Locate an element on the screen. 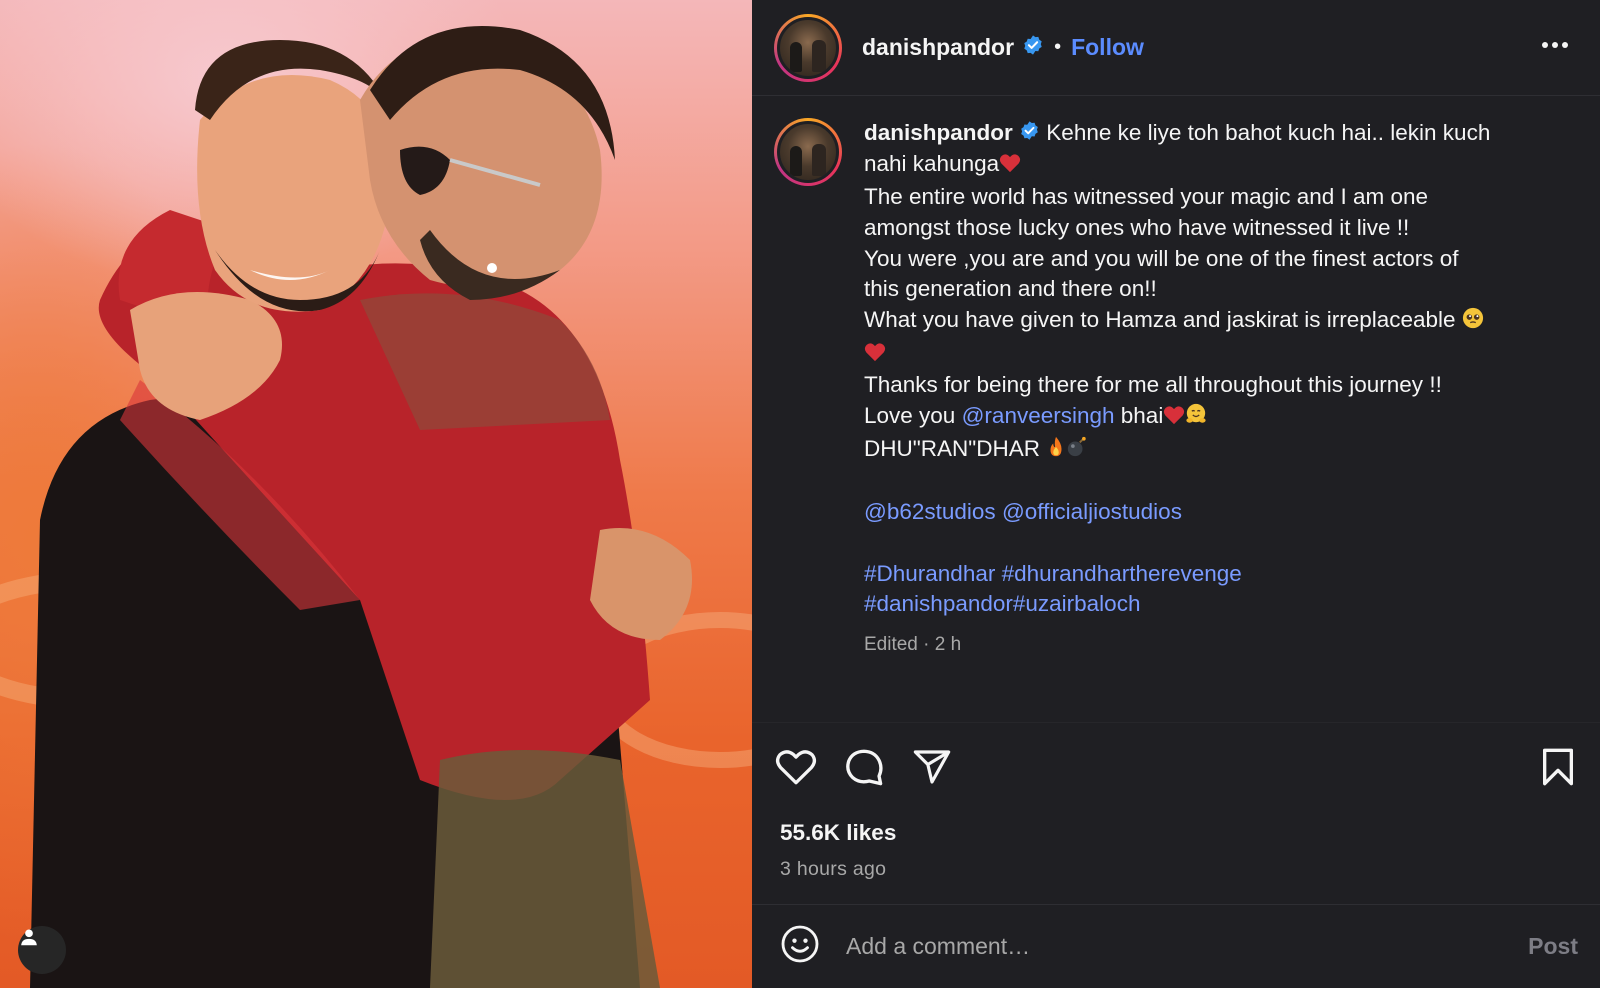 The image size is (1600, 988). caption-text-line: bhai is located at coordinates (1142, 416).